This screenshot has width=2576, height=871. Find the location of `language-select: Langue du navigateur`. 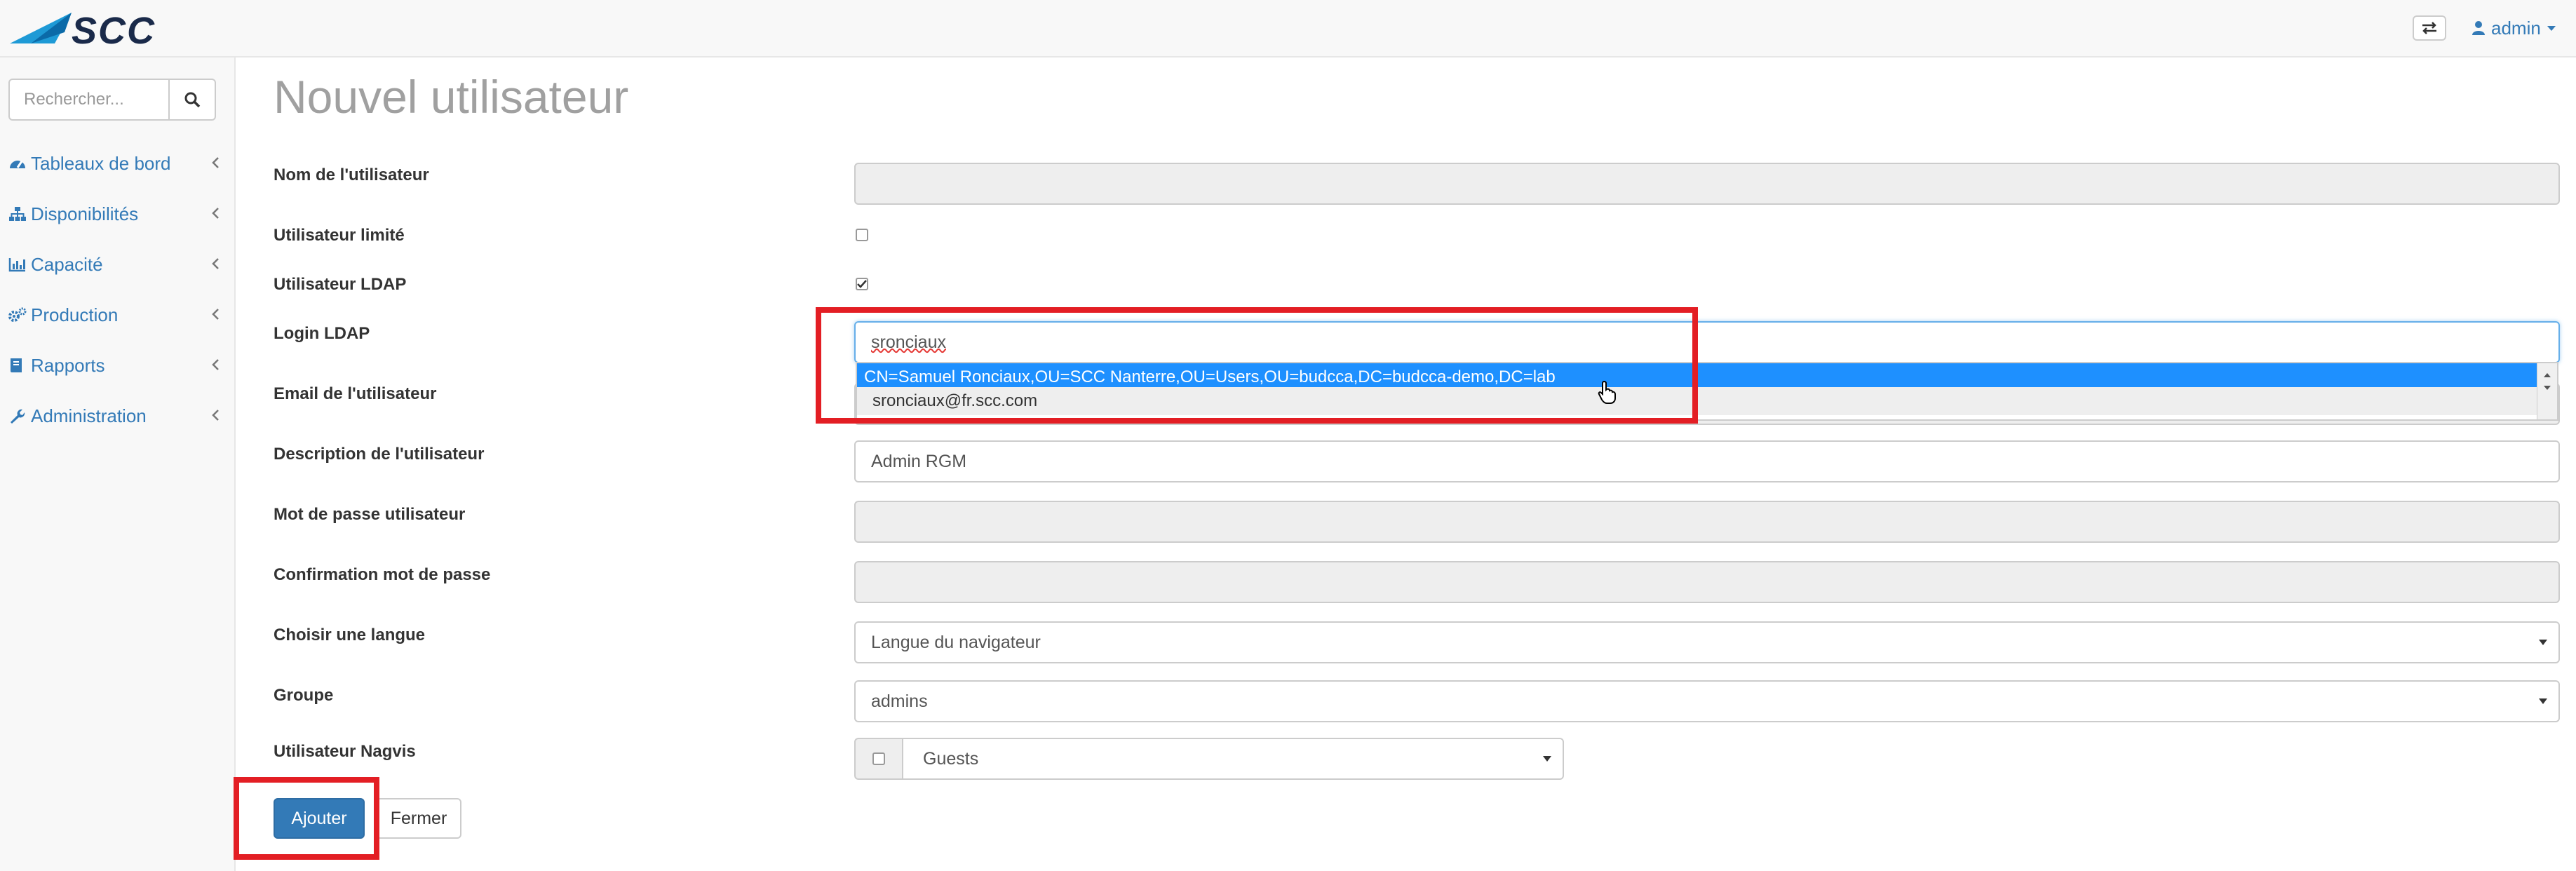

language-select: Langue du navigateur is located at coordinates (1707, 642).